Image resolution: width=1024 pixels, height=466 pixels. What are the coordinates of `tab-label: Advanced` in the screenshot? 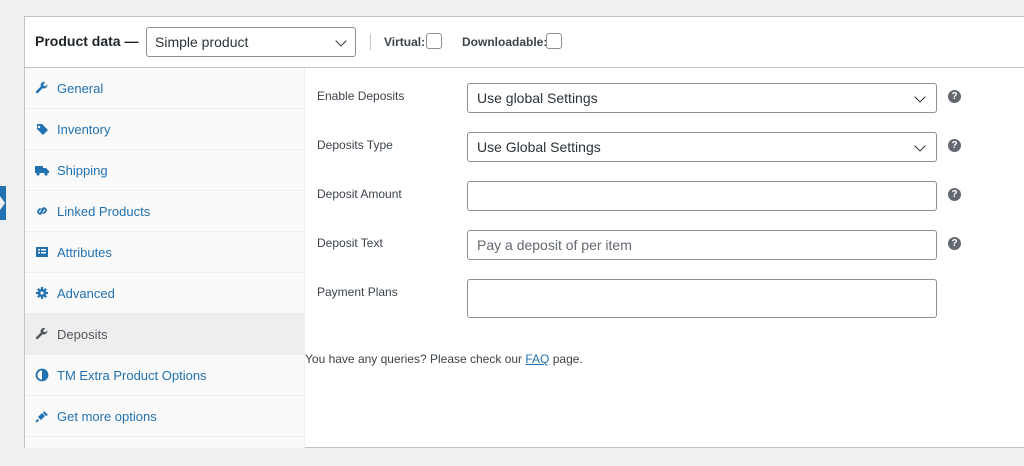 It's located at (86, 293).